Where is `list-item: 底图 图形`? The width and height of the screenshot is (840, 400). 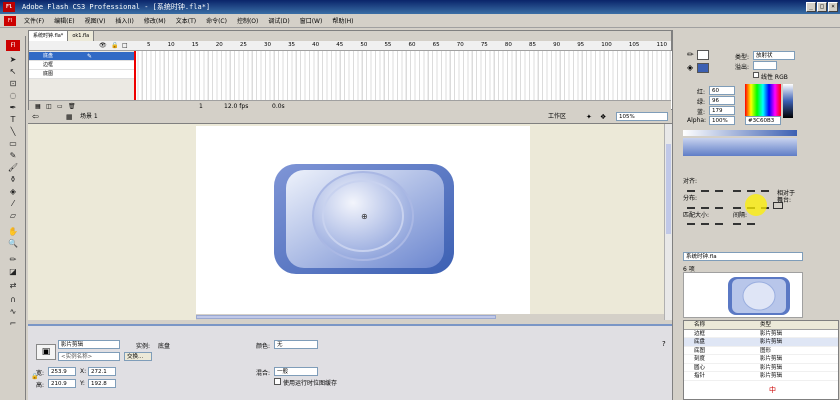
list-item: 底图 图形 is located at coordinates (761, 351).